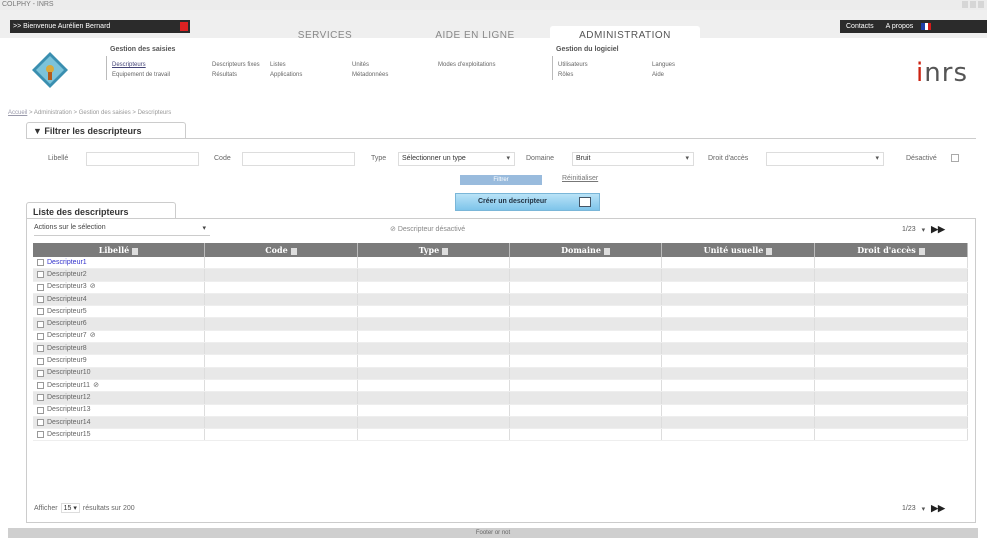 The image size is (987, 538). I want to click on menu-resultats: Résultats, so click(224, 75).